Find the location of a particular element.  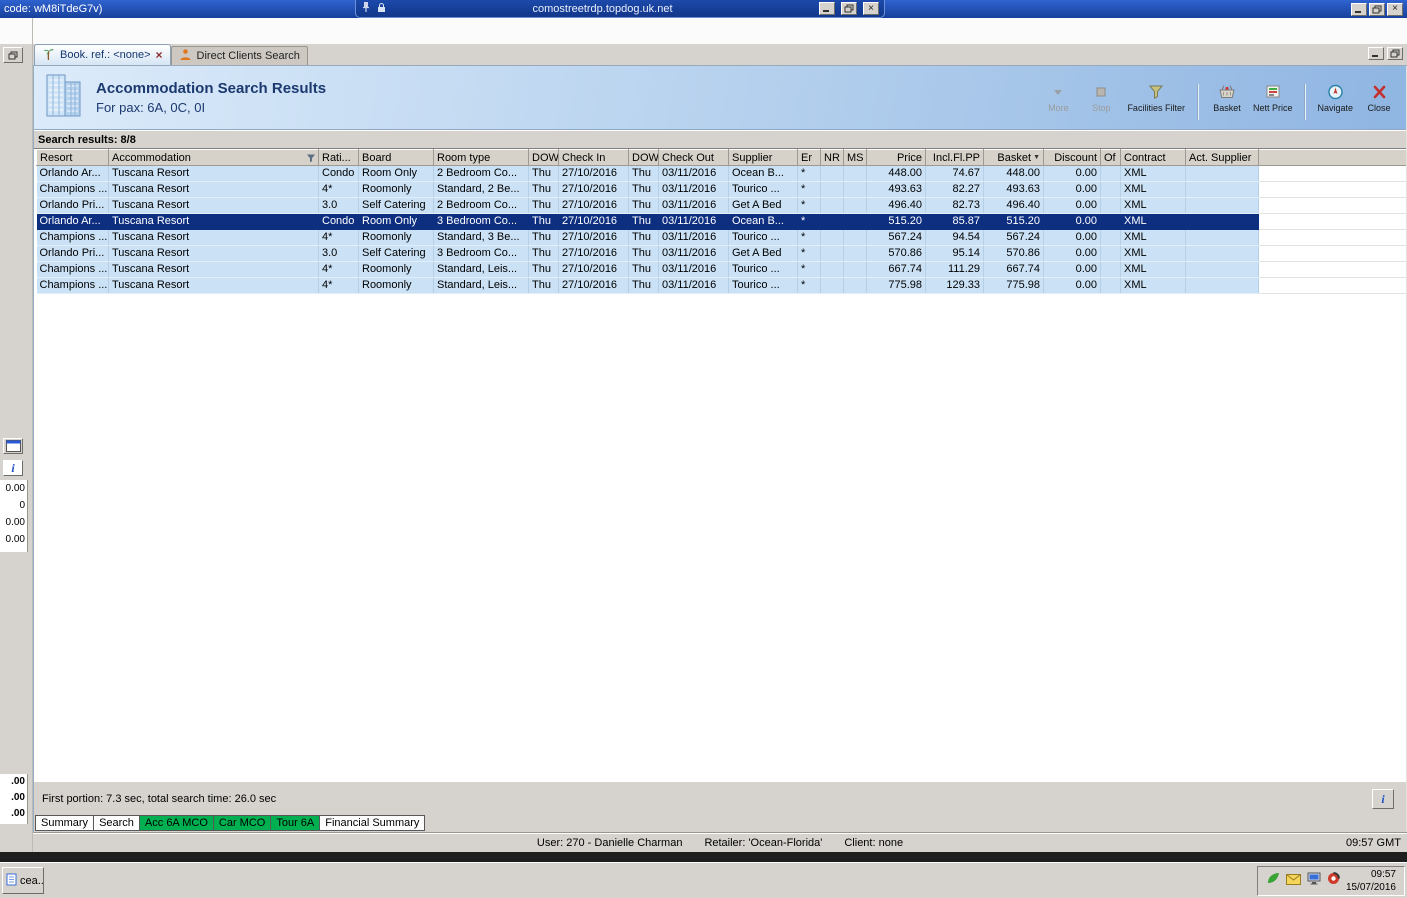

column-header: Check Out is located at coordinates (693, 157).